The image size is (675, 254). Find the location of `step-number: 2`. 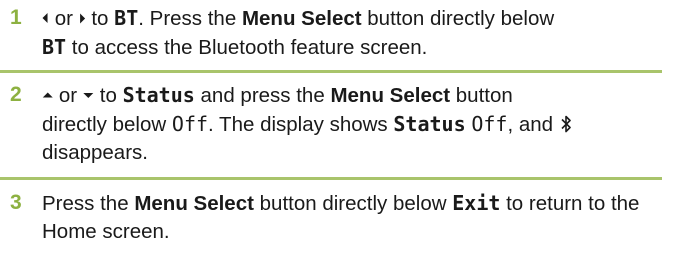

step-number: 2 is located at coordinates (16, 94).